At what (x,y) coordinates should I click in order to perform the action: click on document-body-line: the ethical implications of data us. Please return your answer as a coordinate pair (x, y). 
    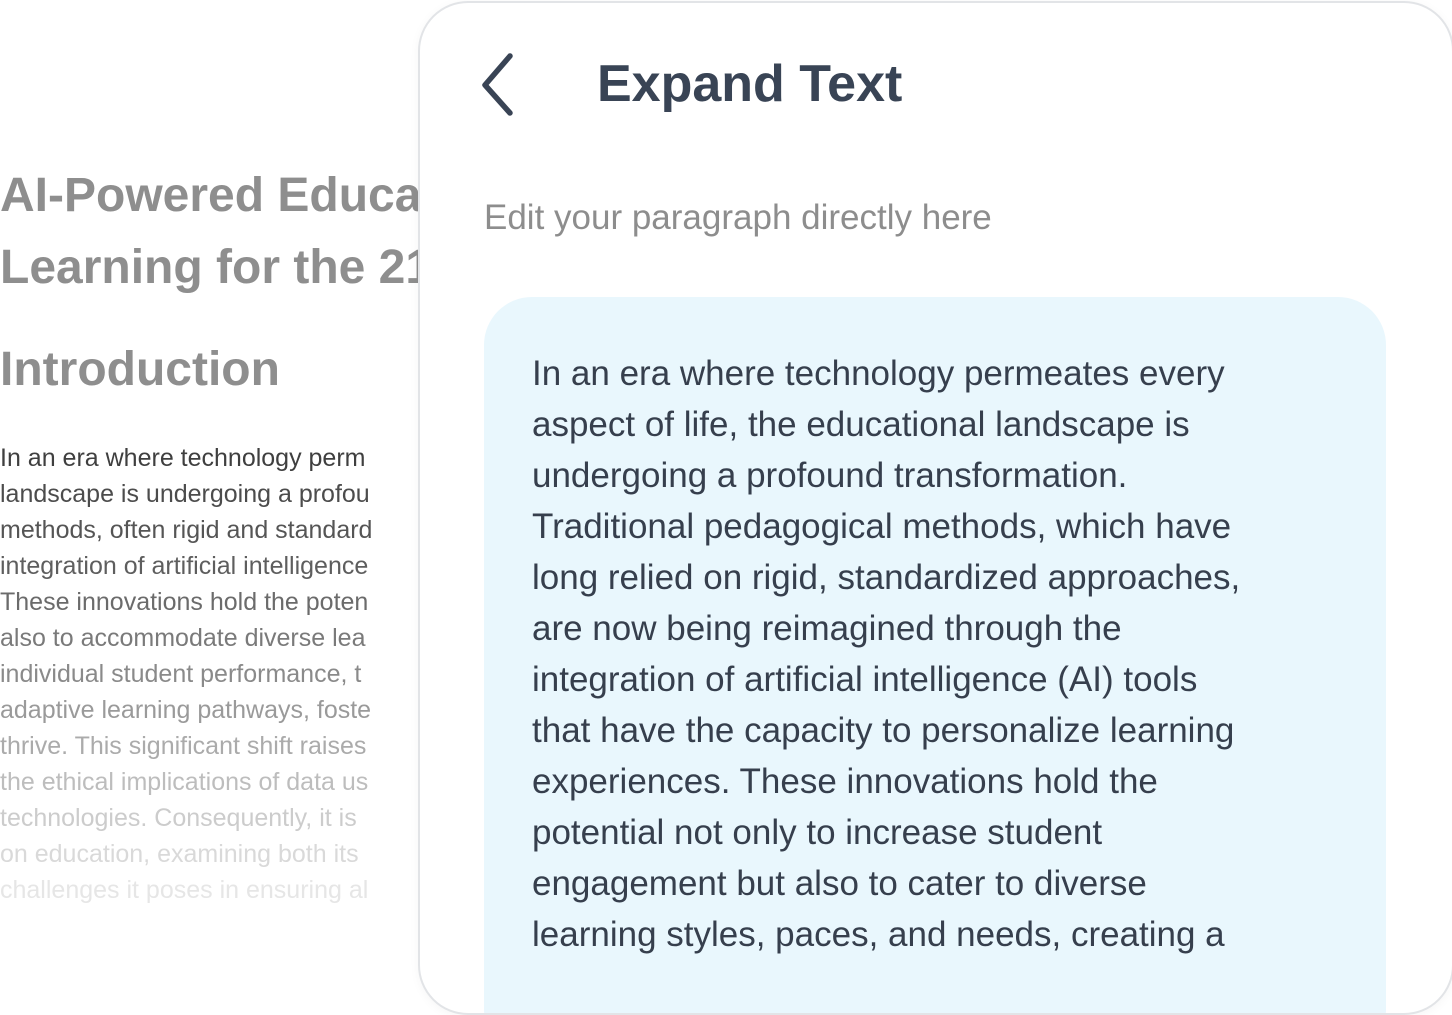
    Looking at the image, I should click on (184, 782).